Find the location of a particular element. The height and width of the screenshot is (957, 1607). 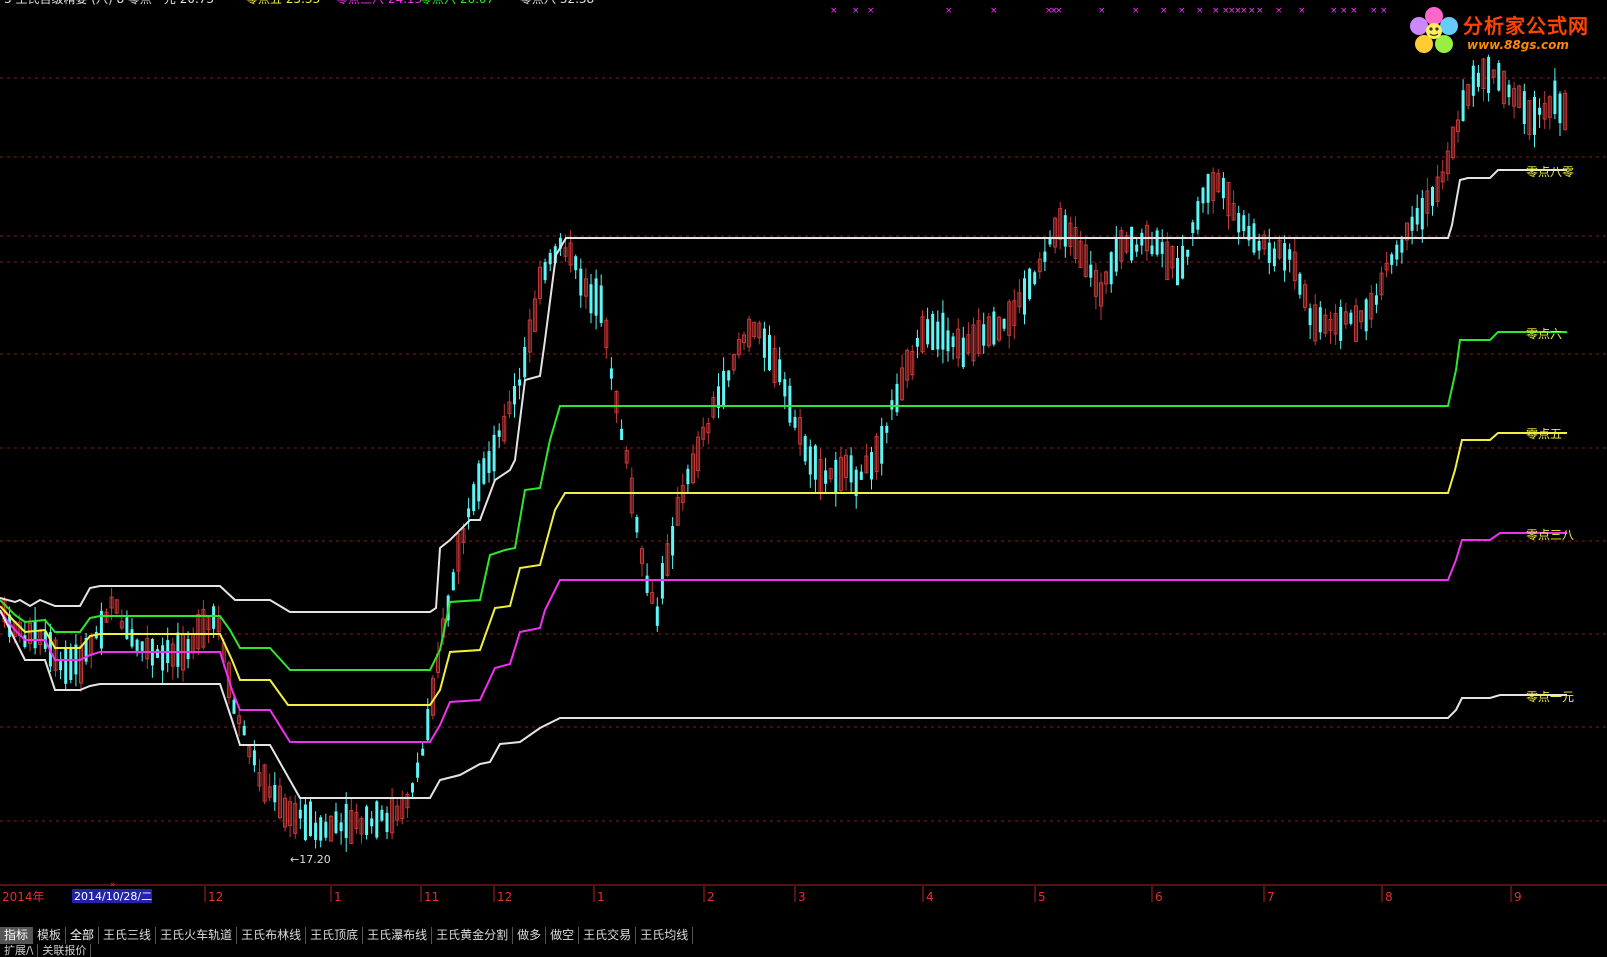

tab-12: 王氏交易 is located at coordinates (608, 935).